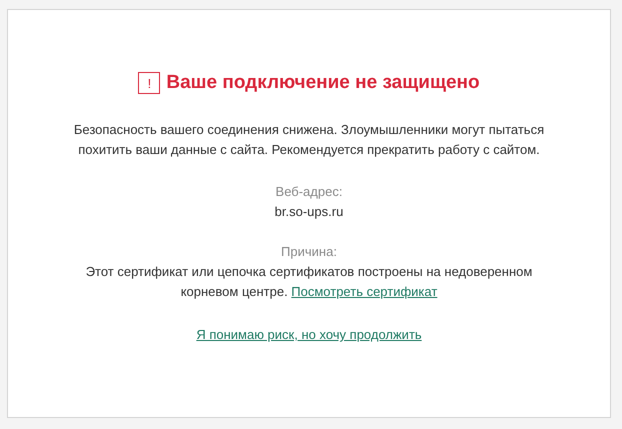 This screenshot has width=622, height=429. Describe the element at coordinates (309, 252) in the screenshot. I see `reason-label: Причина:` at that location.